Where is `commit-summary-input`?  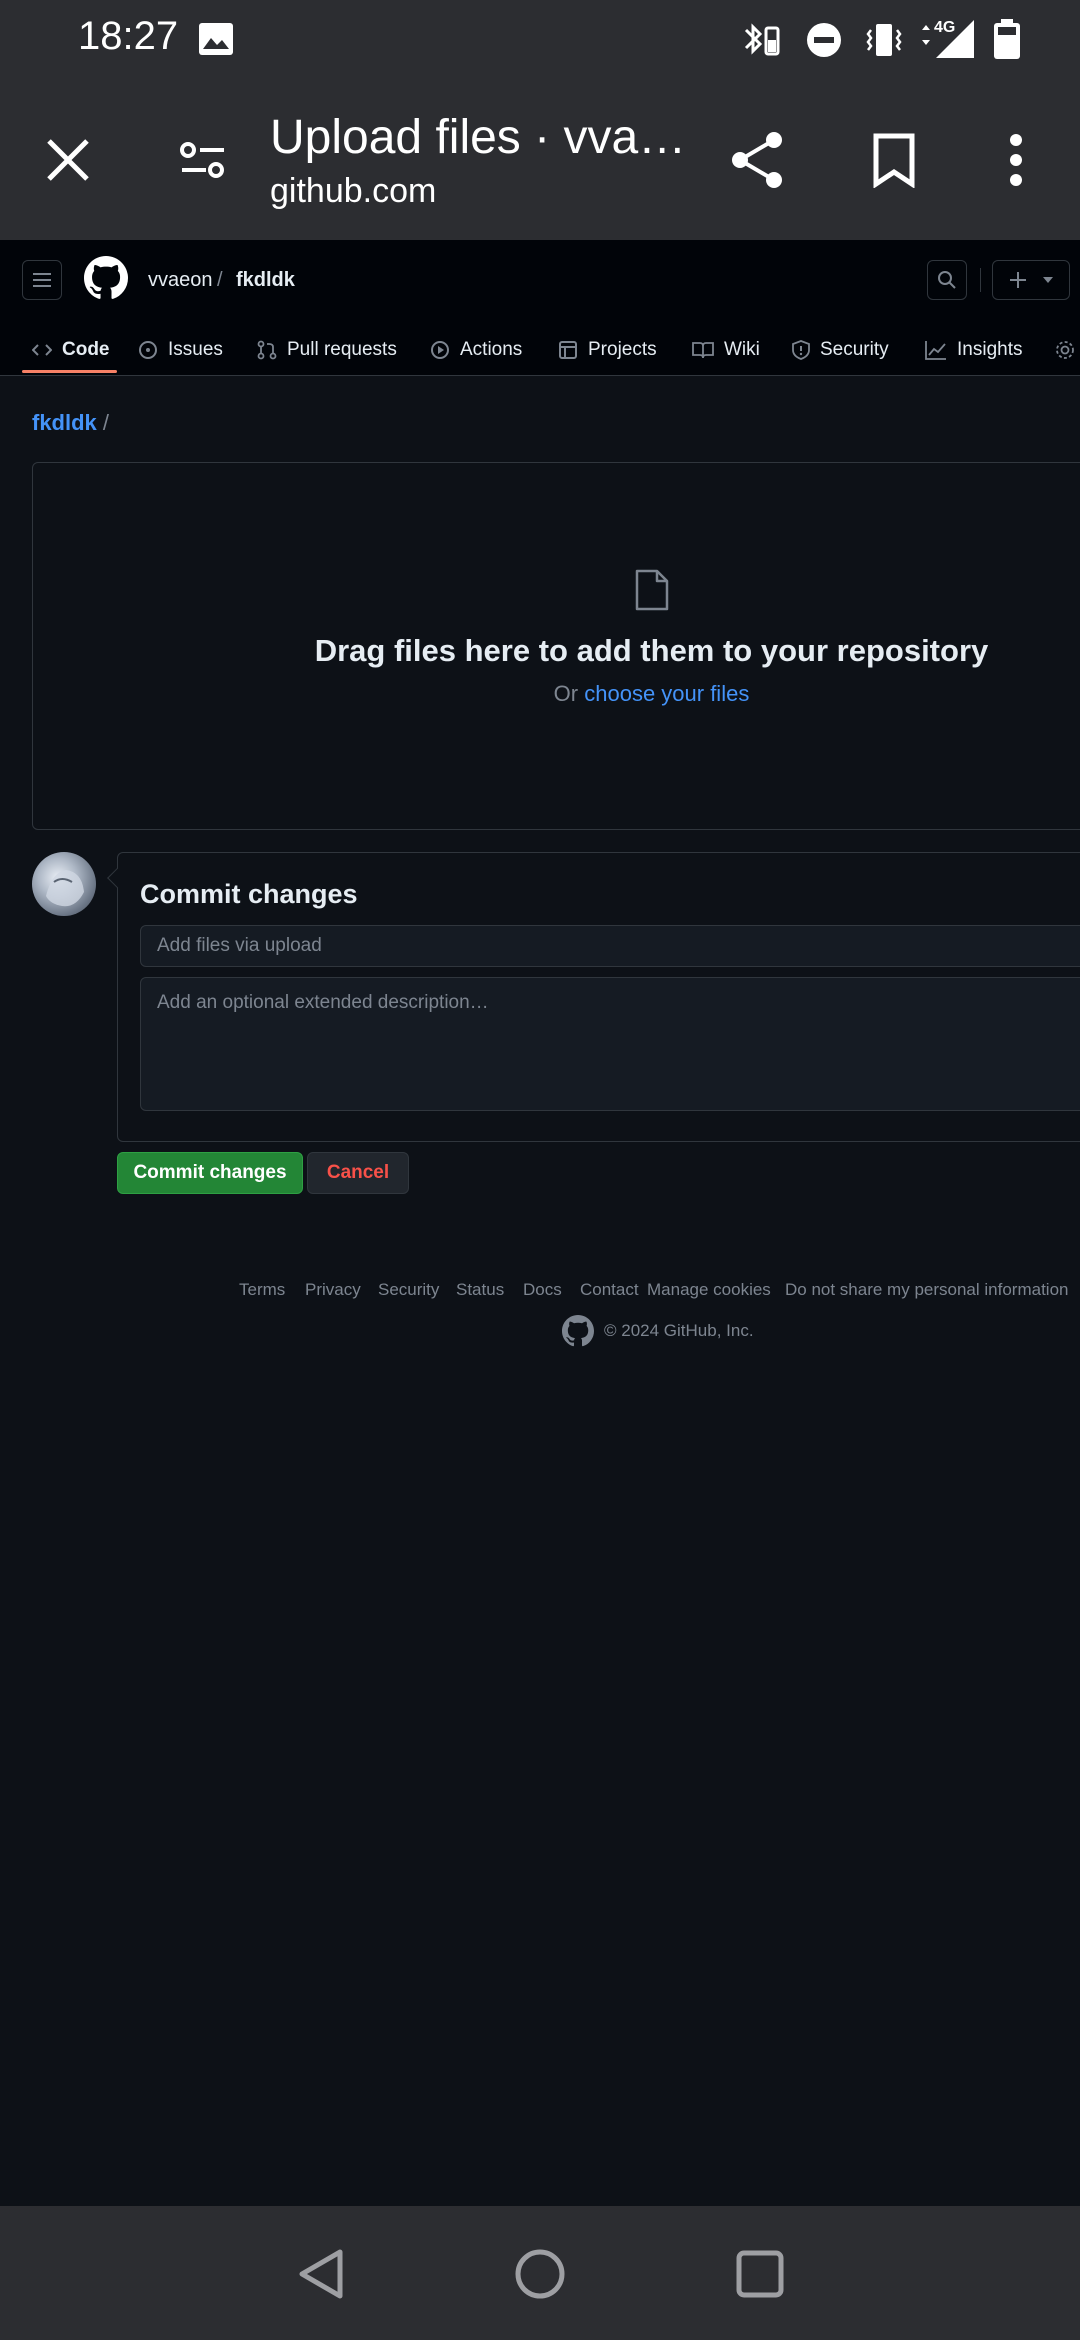 commit-summary-input is located at coordinates (610, 946).